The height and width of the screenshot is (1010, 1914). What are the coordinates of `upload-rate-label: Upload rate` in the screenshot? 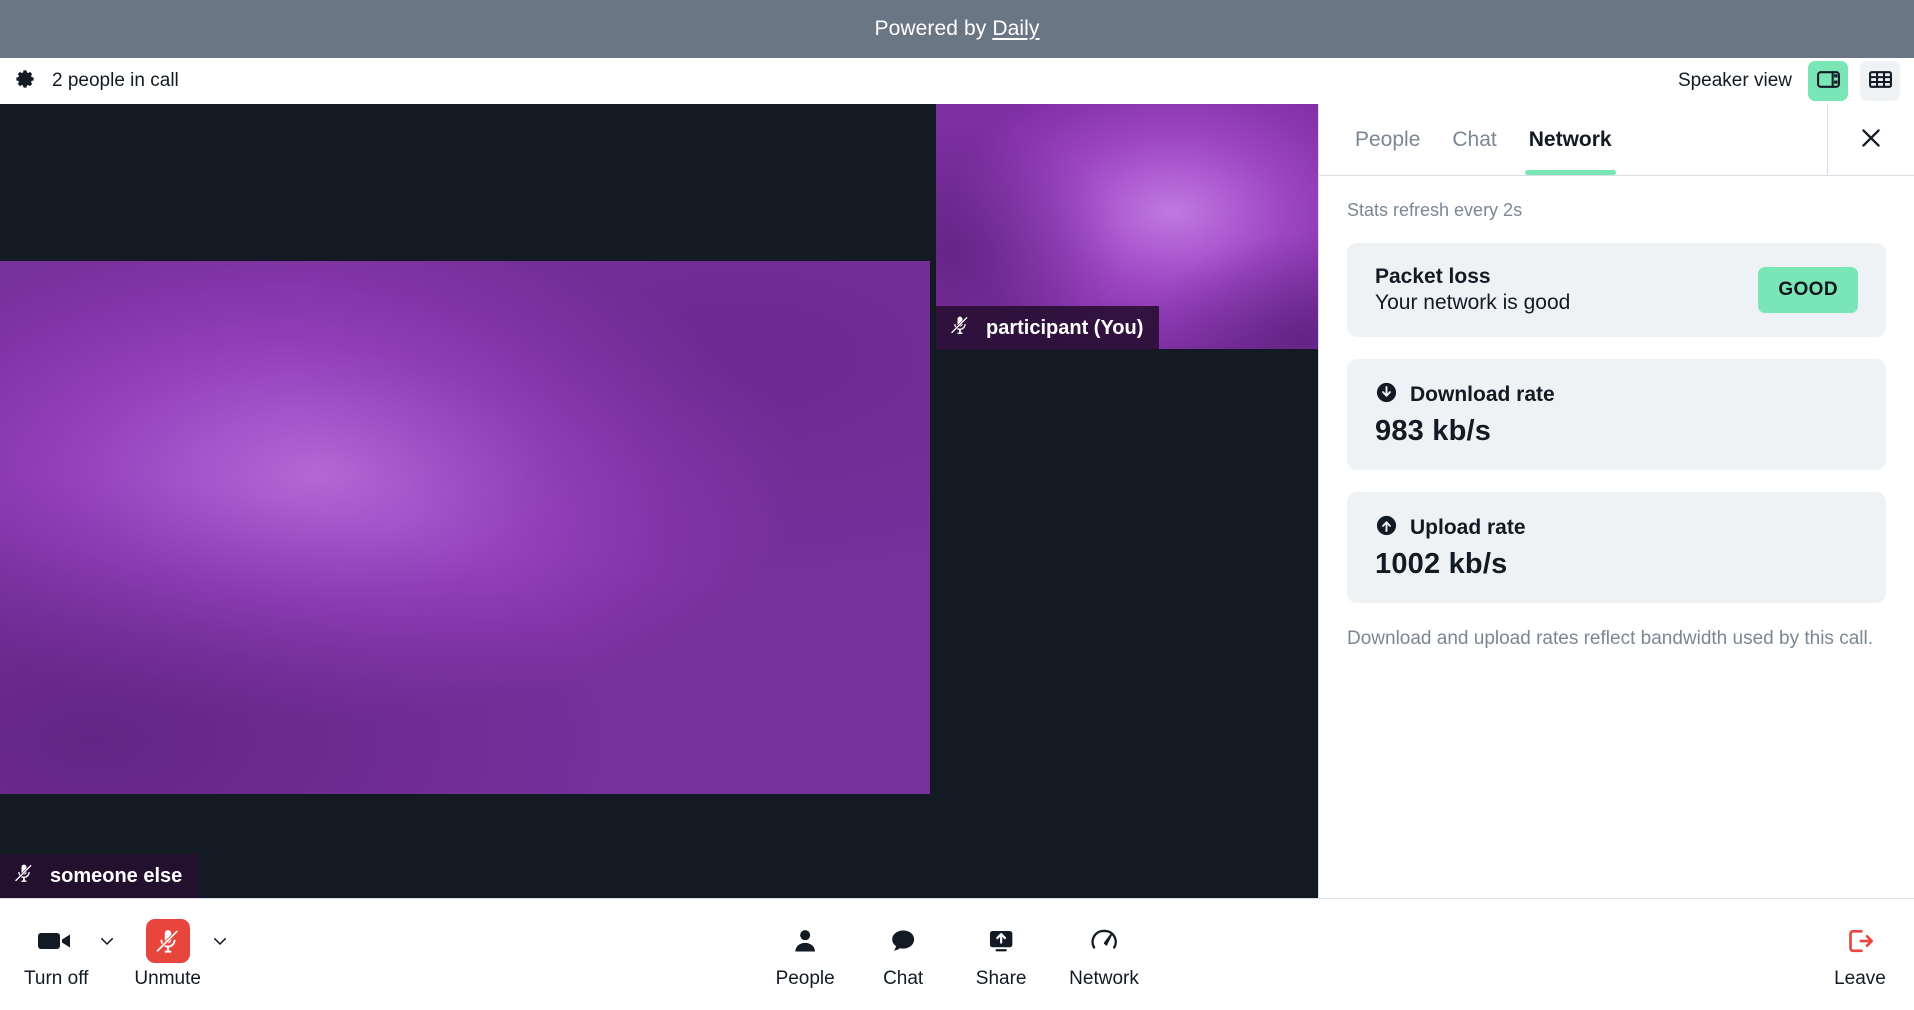 It's located at (1468, 527).